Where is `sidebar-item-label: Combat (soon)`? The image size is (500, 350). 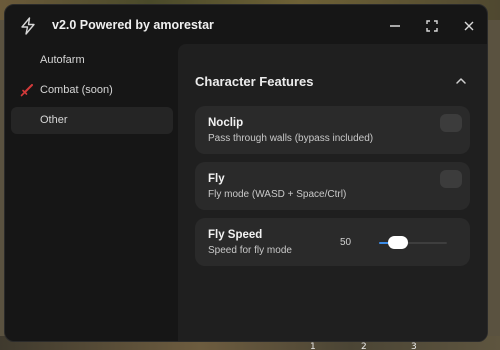 sidebar-item-label: Combat (soon) is located at coordinates (76, 90).